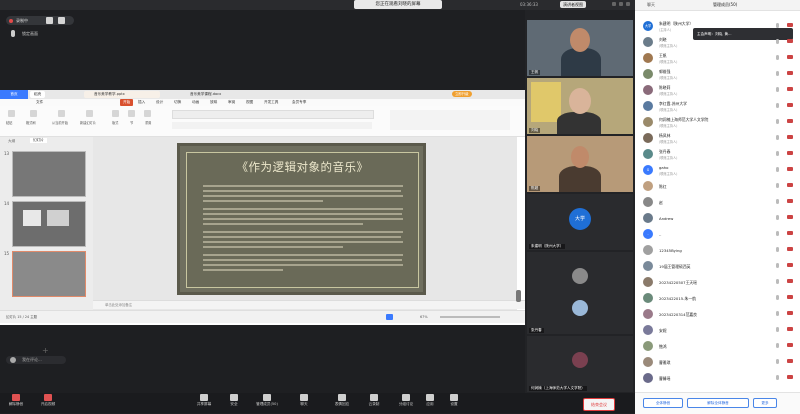 The image size is (800, 414). Describe the element at coordinates (621, 4) in the screenshot. I see `maximize-icon` at that location.